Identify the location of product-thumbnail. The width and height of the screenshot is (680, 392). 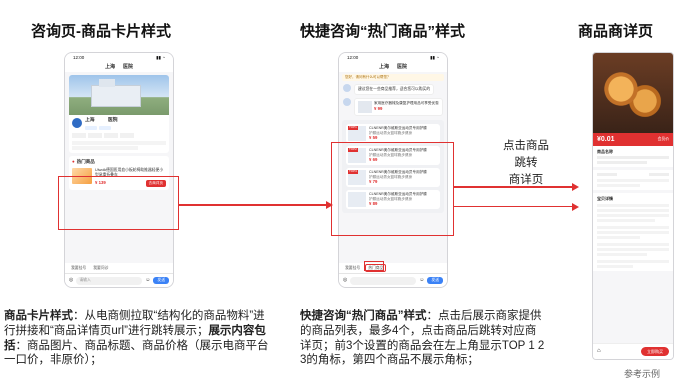
(365, 106).